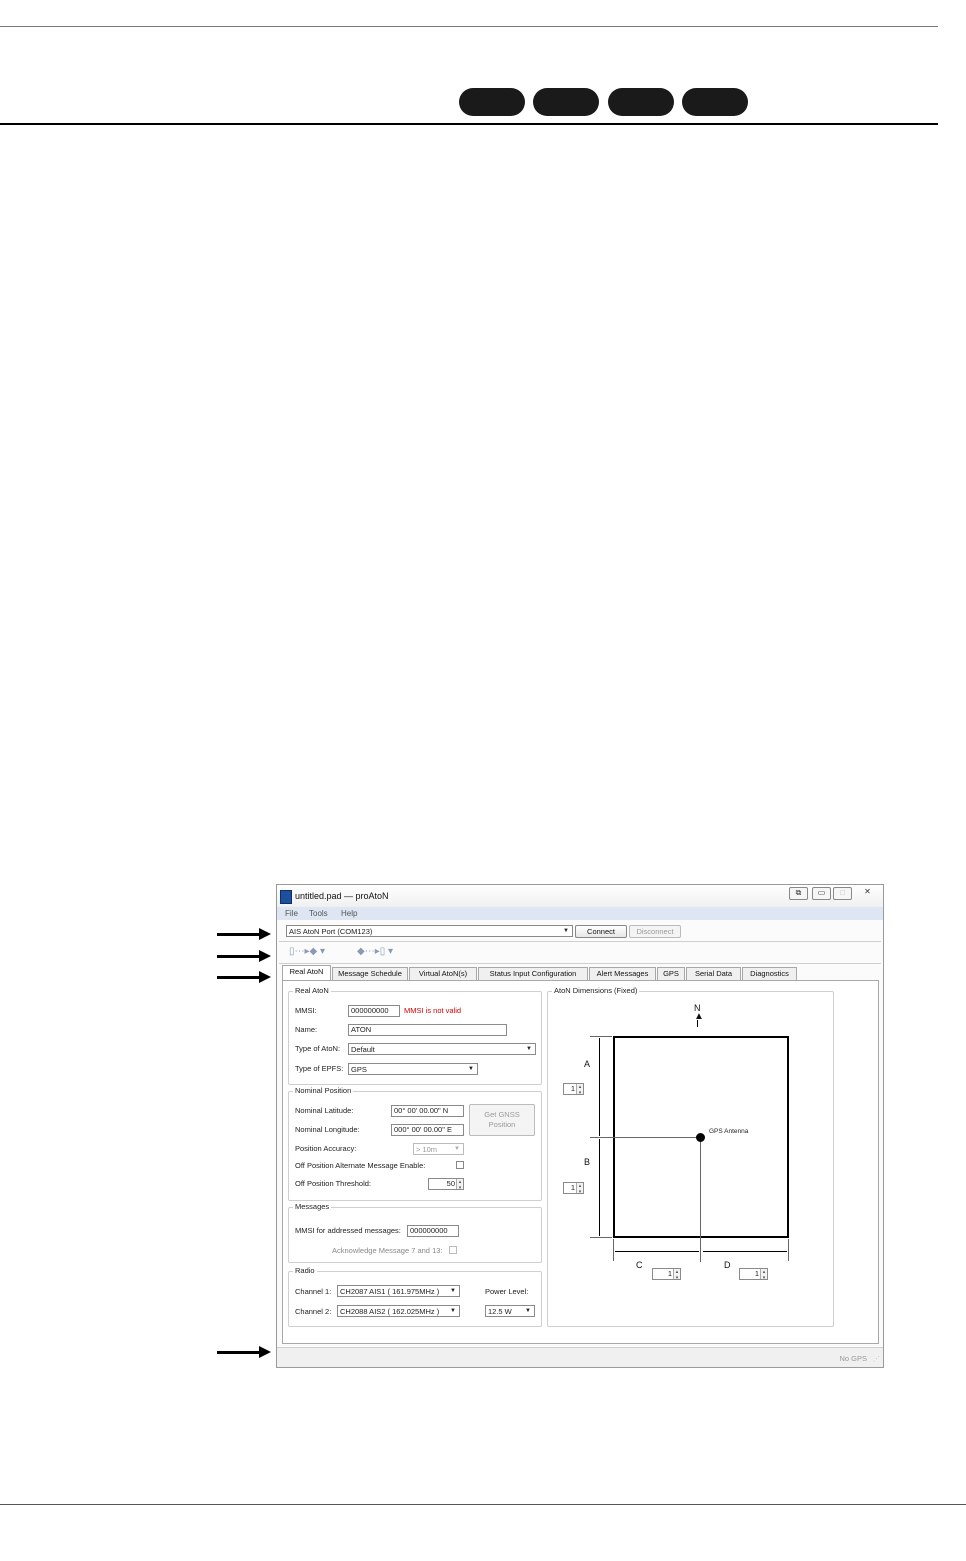 This screenshot has width=966, height=1561. I want to click on close-icon: ✕, so click(867, 892).